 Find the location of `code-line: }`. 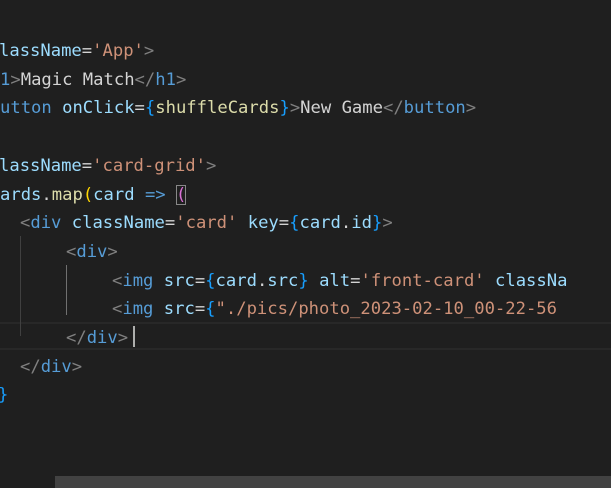

code-line: } is located at coordinates (4, 395).